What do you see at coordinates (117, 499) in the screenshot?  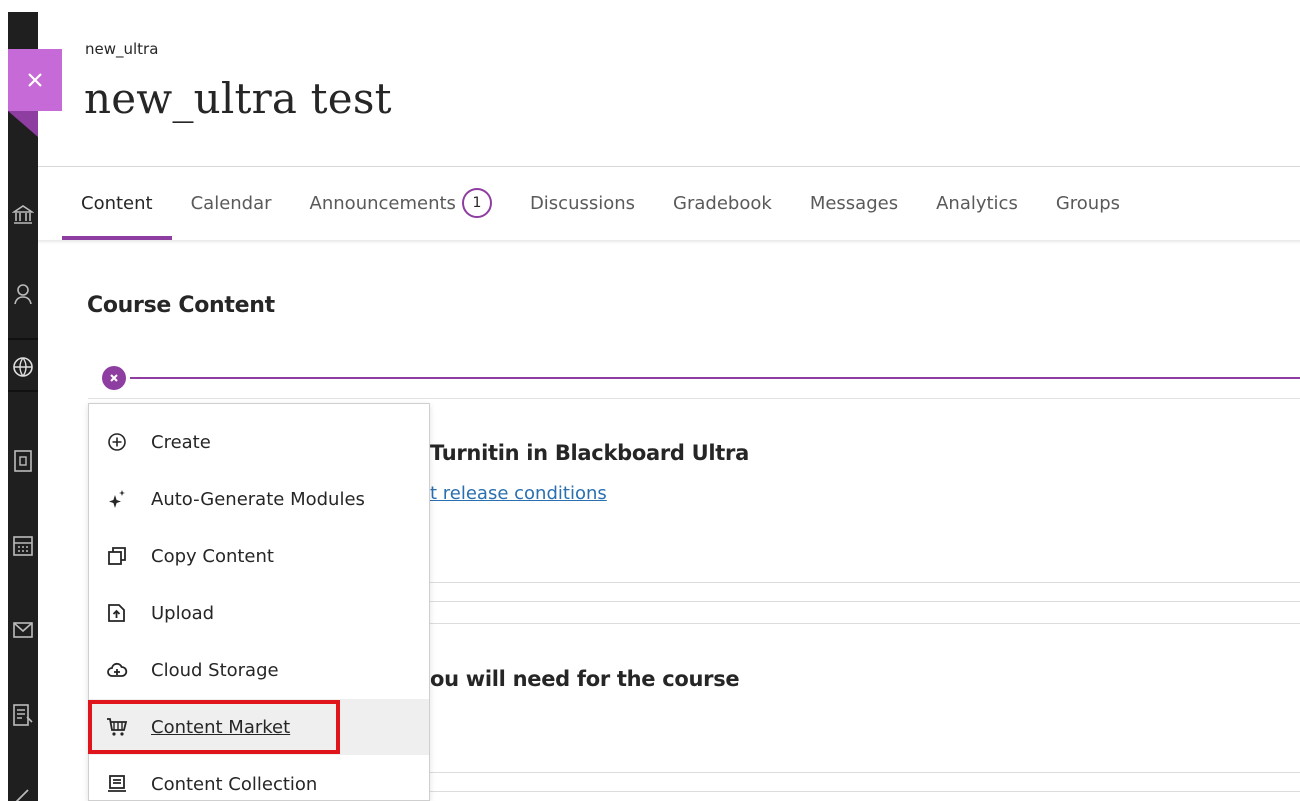 I see `sparkle-icon` at bounding box center [117, 499].